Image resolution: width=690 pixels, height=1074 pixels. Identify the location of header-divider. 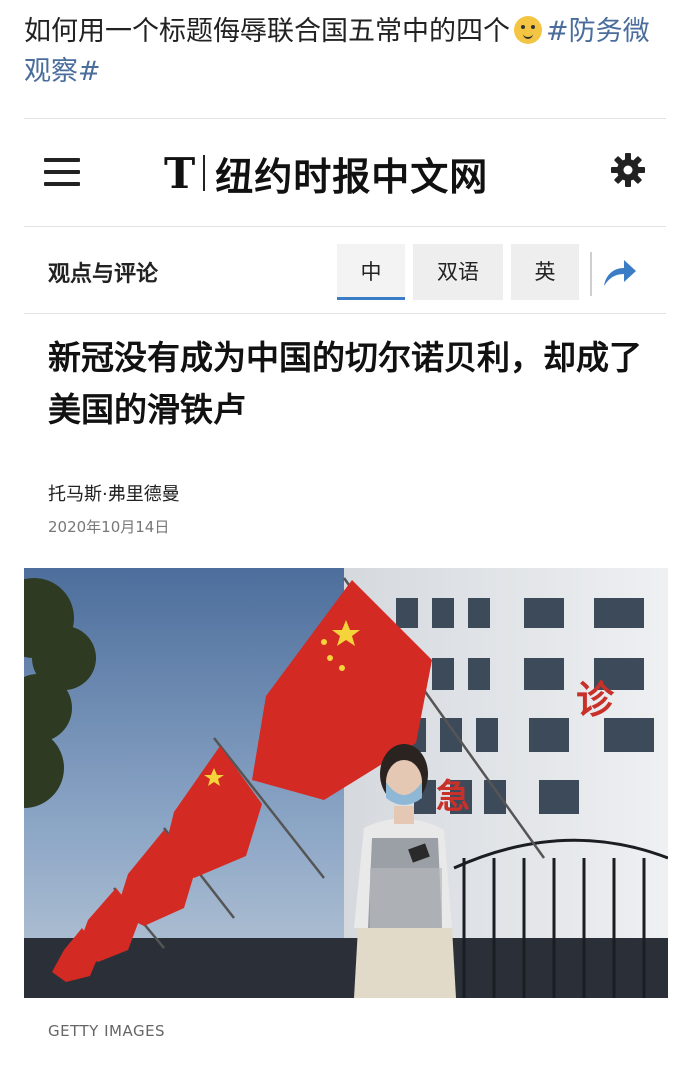
(345, 226).